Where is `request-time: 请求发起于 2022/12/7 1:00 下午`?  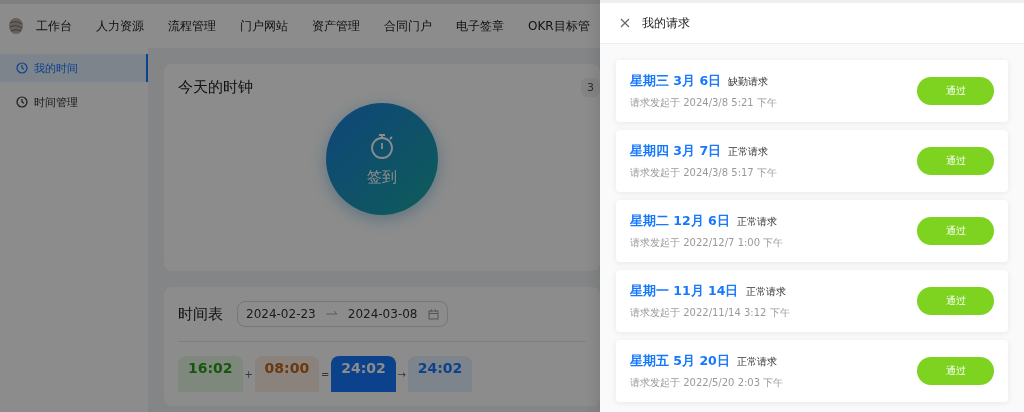 request-time: 请求发起于 2022/12/7 1:00 下午 is located at coordinates (707, 242).